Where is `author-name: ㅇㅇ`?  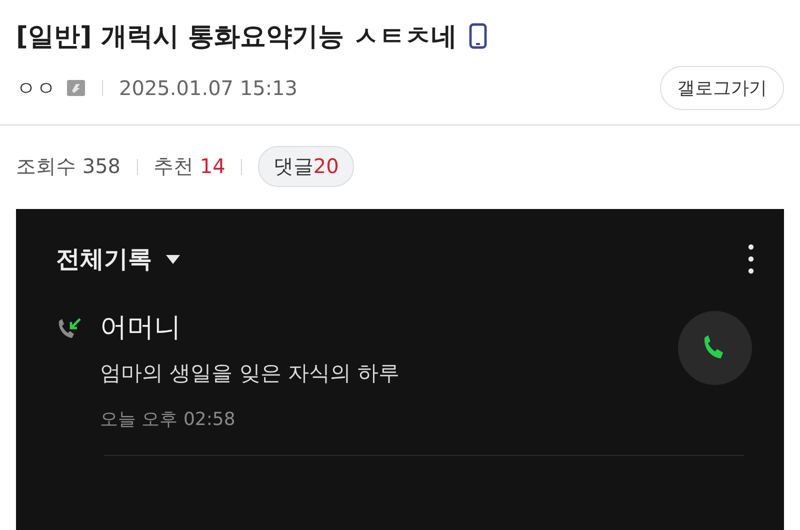 author-name: ㅇㅇ is located at coordinates (36, 88).